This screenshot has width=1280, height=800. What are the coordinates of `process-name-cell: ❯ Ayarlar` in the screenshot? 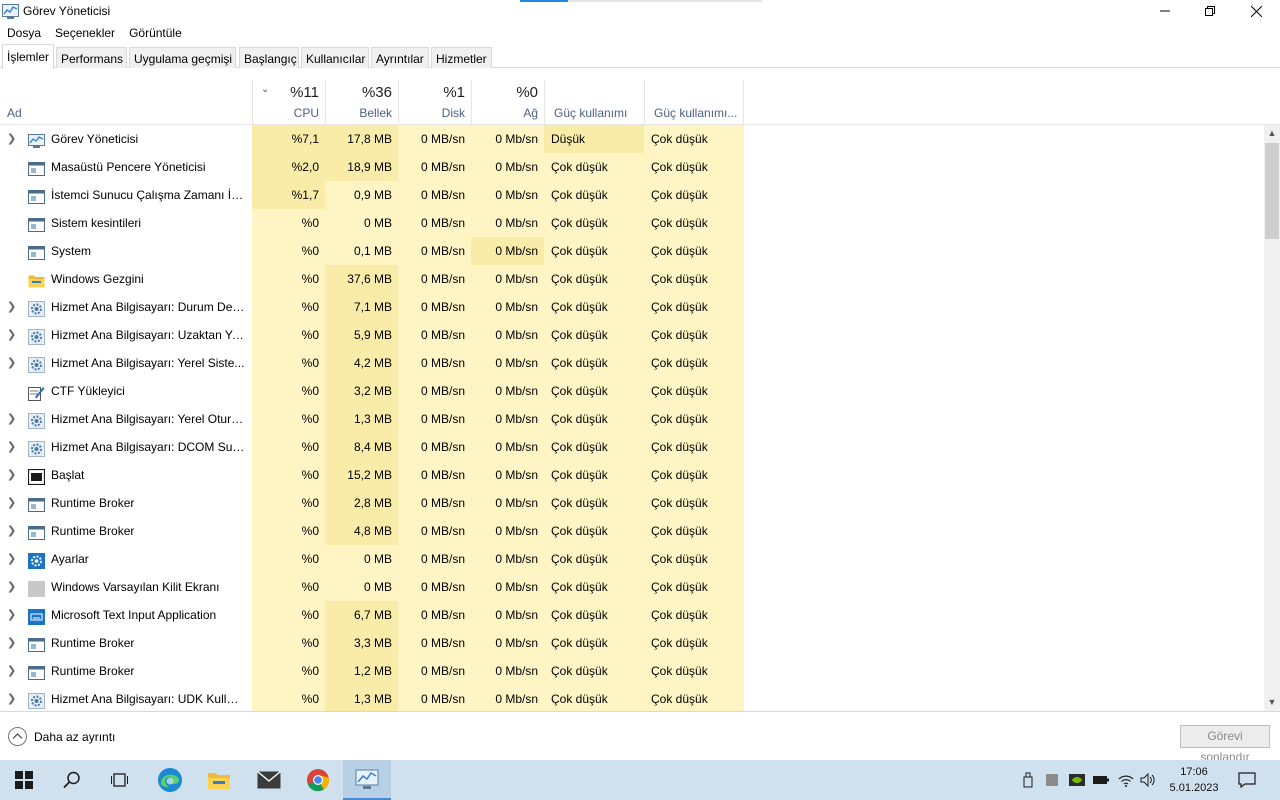 It's located at (126, 559).